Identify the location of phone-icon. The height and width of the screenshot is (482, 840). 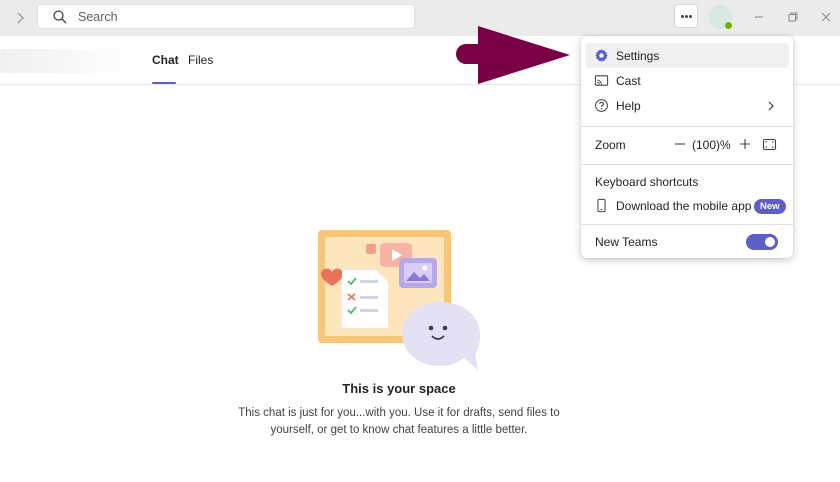
(601, 205).